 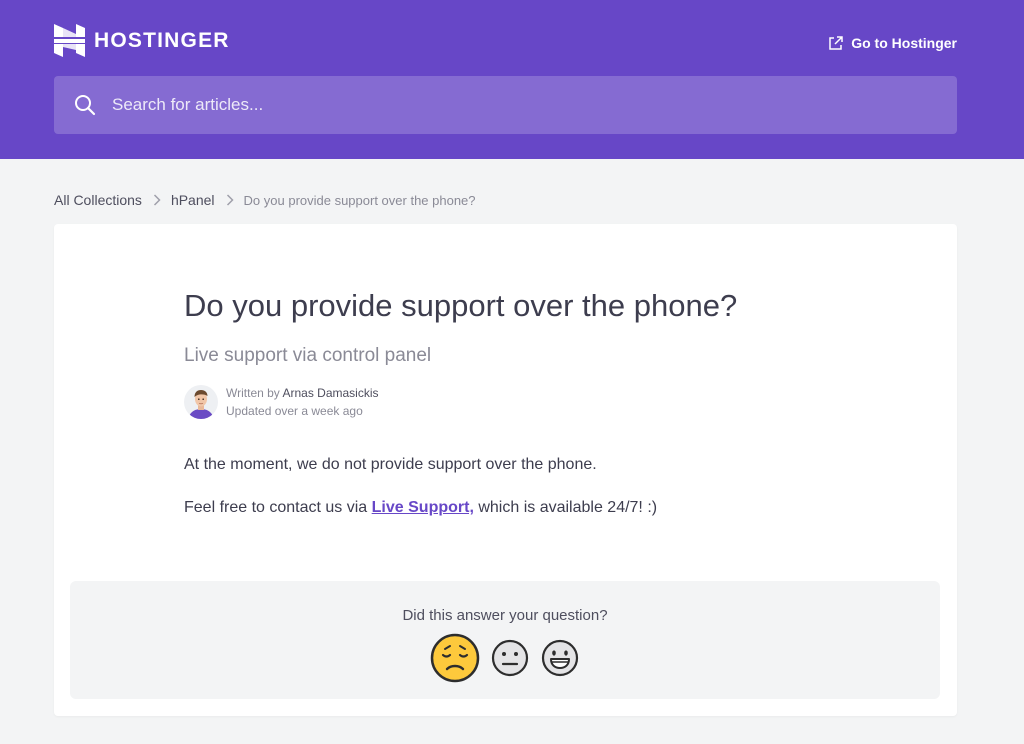 I want to click on search-bar, so click(x=505, y=105).